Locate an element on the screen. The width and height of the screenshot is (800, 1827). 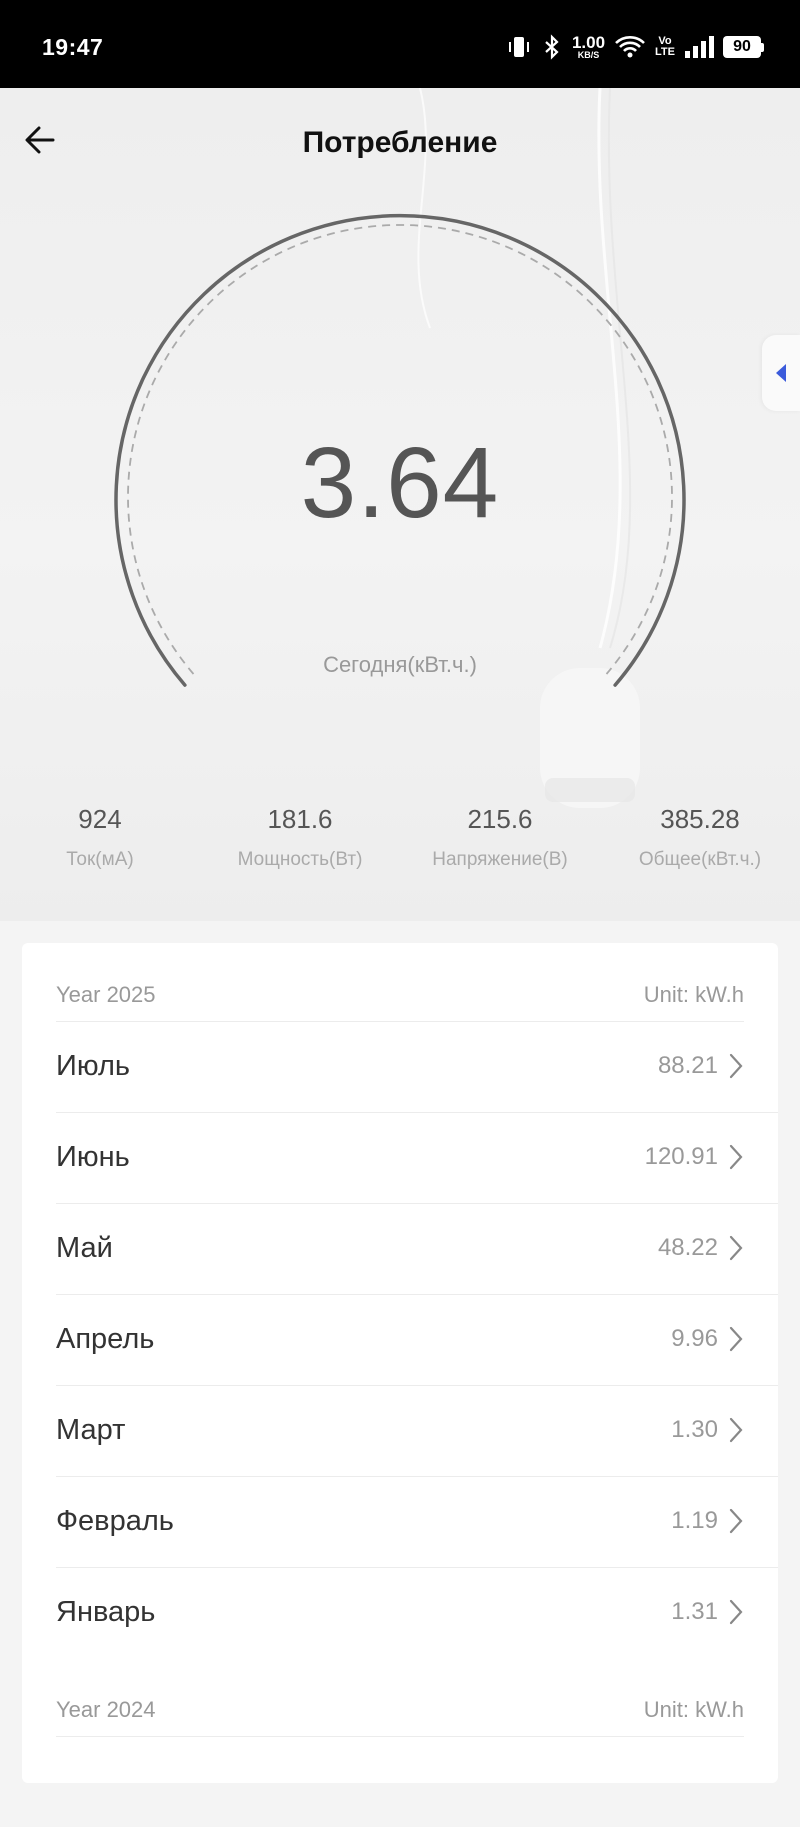
month-value: 9.96 is located at coordinates (694, 1338).